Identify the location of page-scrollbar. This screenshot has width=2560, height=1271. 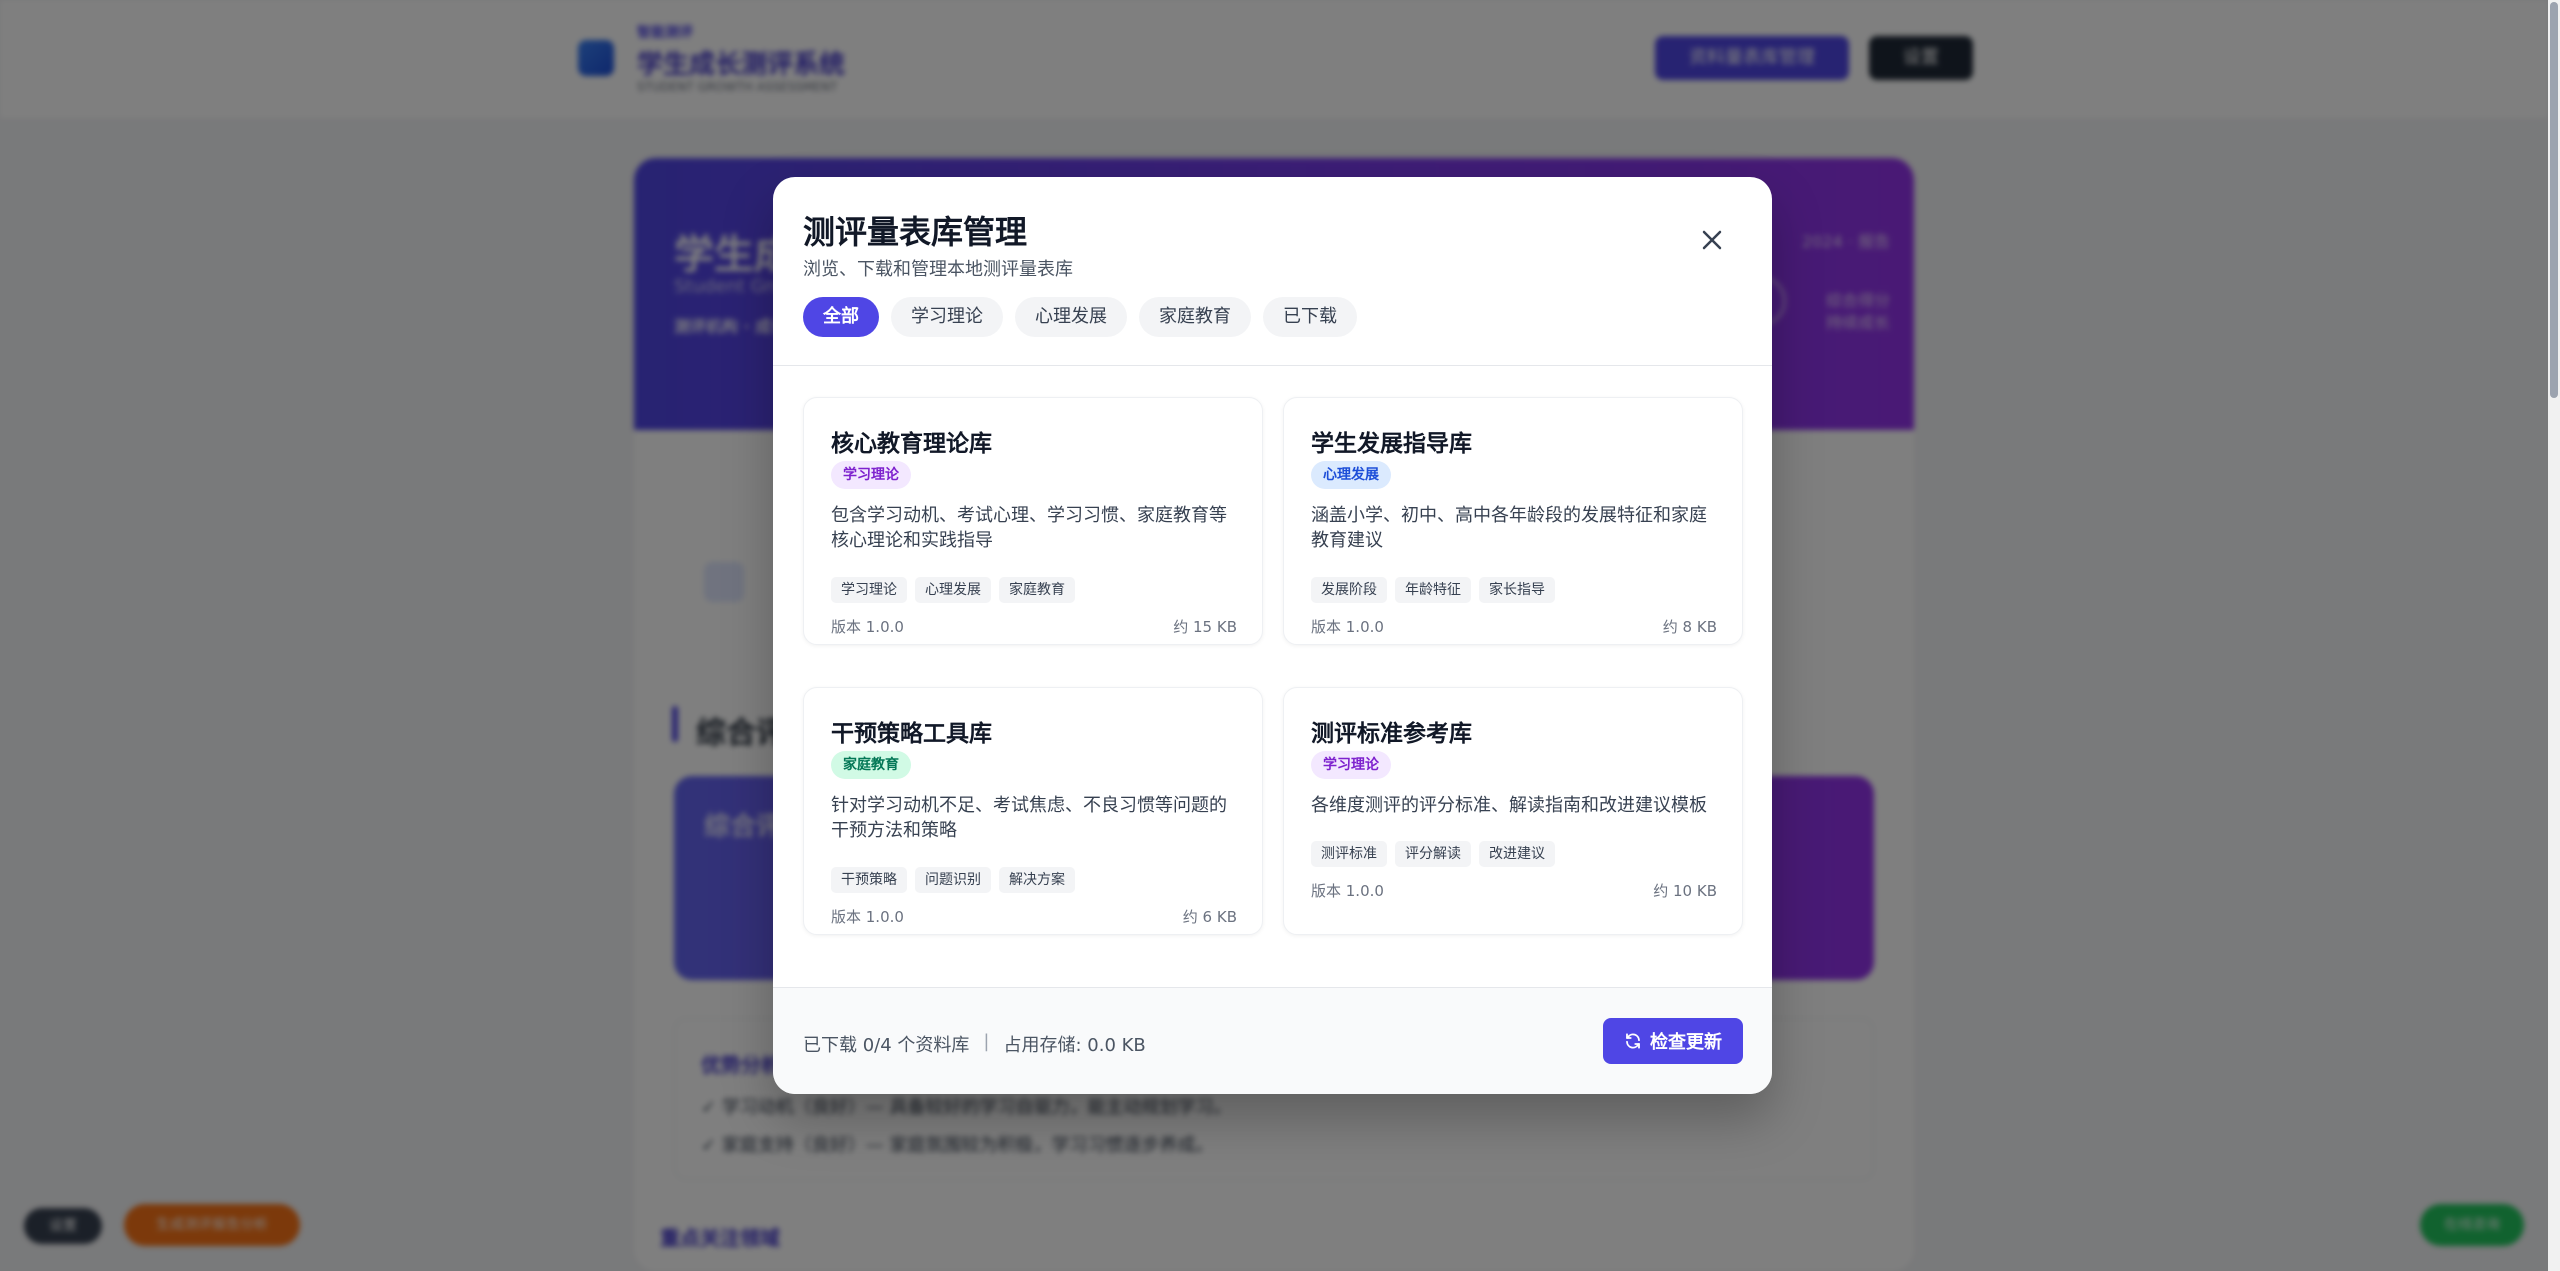
(2554, 635).